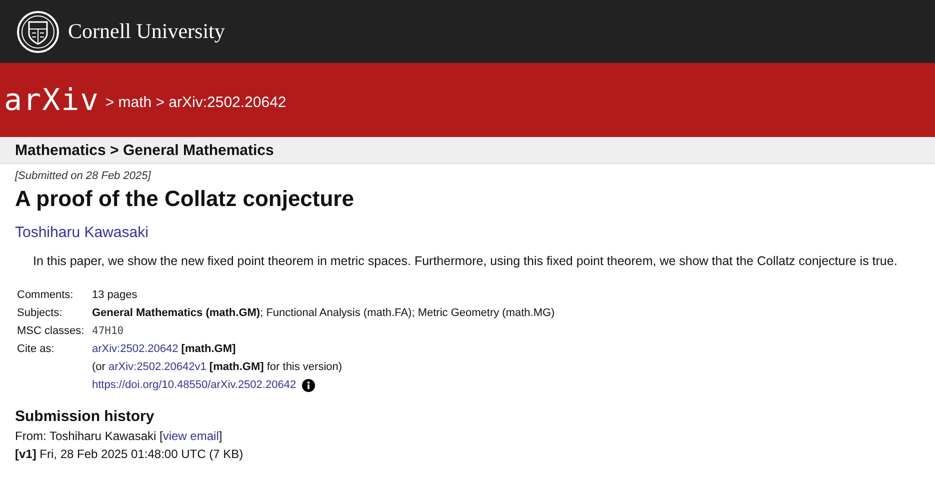 Image resolution: width=935 pixels, height=490 pixels. I want to click on metadata-label: Cite as:, so click(36, 349).